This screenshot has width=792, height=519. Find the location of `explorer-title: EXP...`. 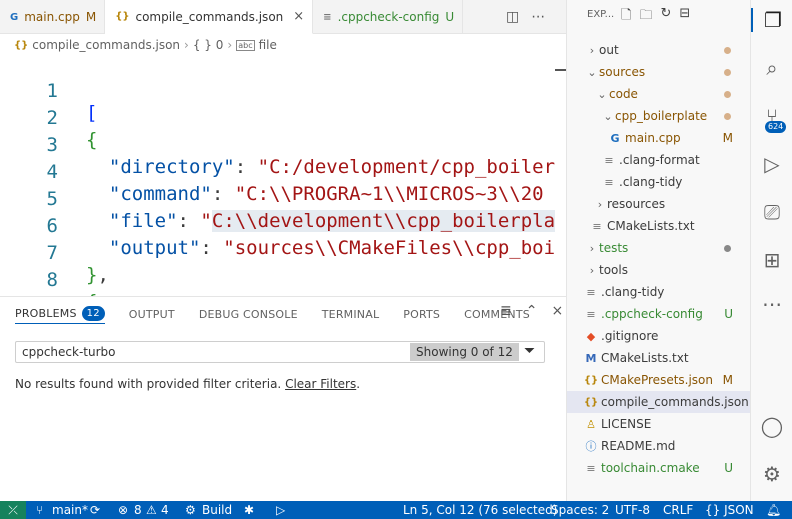

explorer-title: EXP... is located at coordinates (601, 14).